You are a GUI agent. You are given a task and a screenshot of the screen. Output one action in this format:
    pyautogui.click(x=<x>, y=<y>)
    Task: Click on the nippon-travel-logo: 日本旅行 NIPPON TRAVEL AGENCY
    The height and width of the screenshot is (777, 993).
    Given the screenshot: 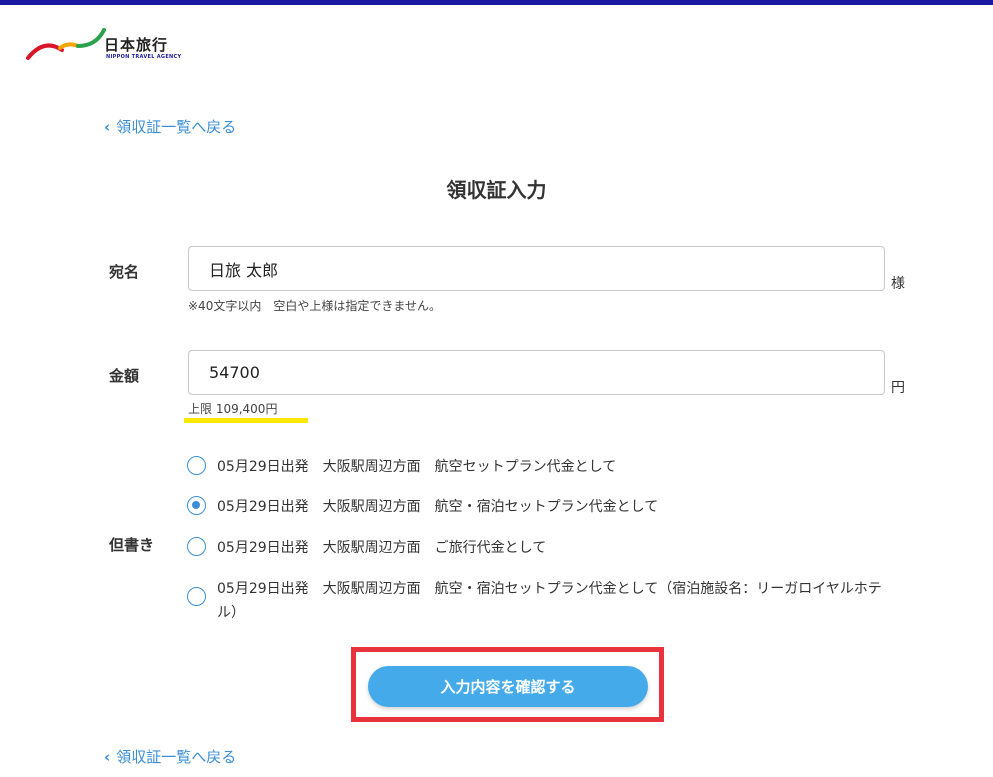 What is the action you would take?
    pyautogui.click(x=106, y=46)
    